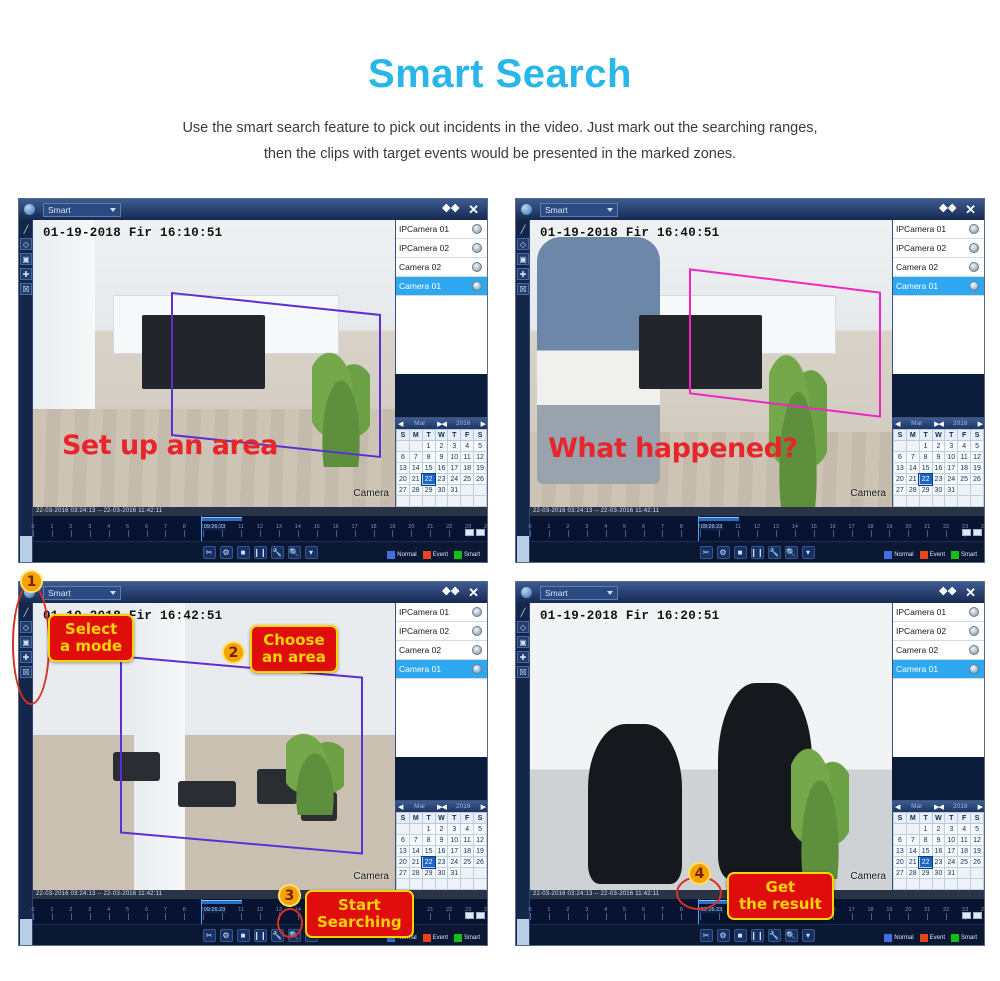 Image resolution: width=1000 pixels, height=981 pixels. I want to click on zoom-in-icon, so click(966, 915).